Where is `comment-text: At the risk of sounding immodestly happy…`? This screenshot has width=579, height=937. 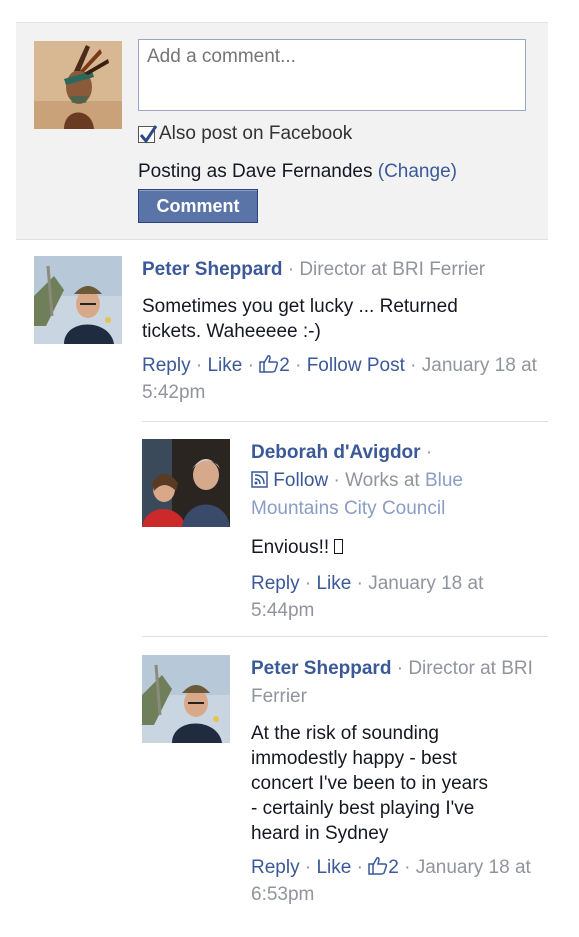
comment-text: At the risk of sounding immodestly happy… is located at coordinates (370, 783).